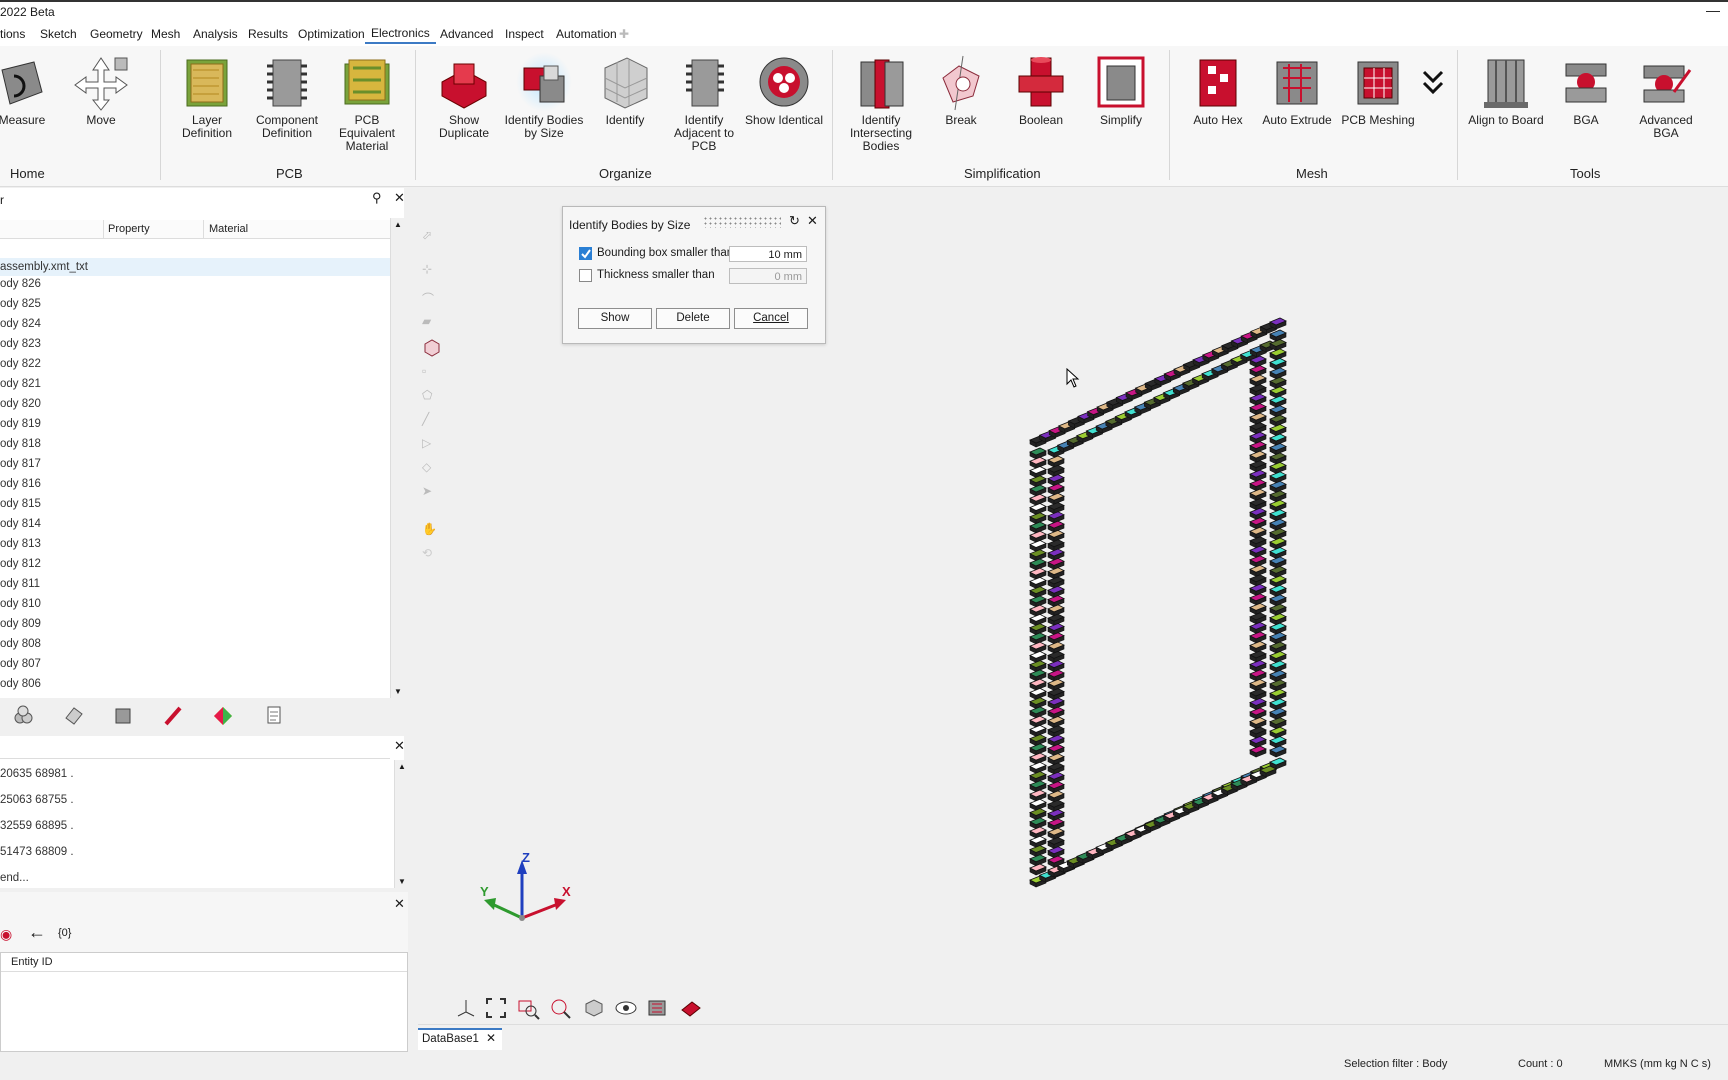  I want to click on surface-icon: ▰, so click(432, 324).